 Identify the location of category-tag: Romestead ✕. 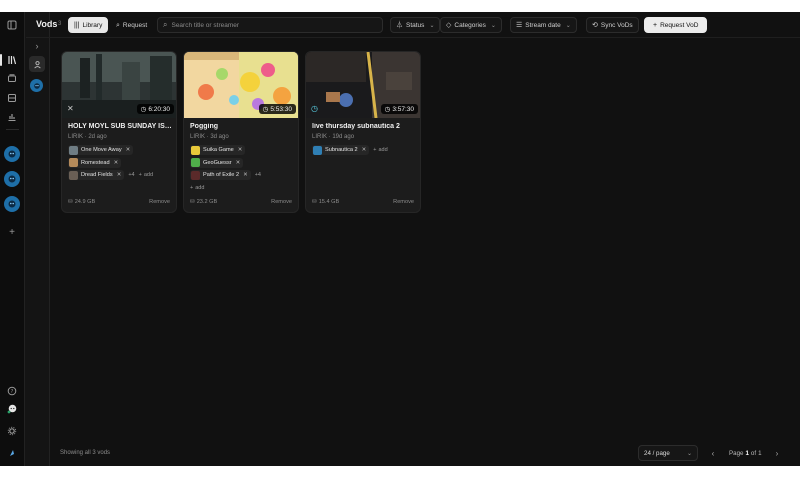
(95, 162).